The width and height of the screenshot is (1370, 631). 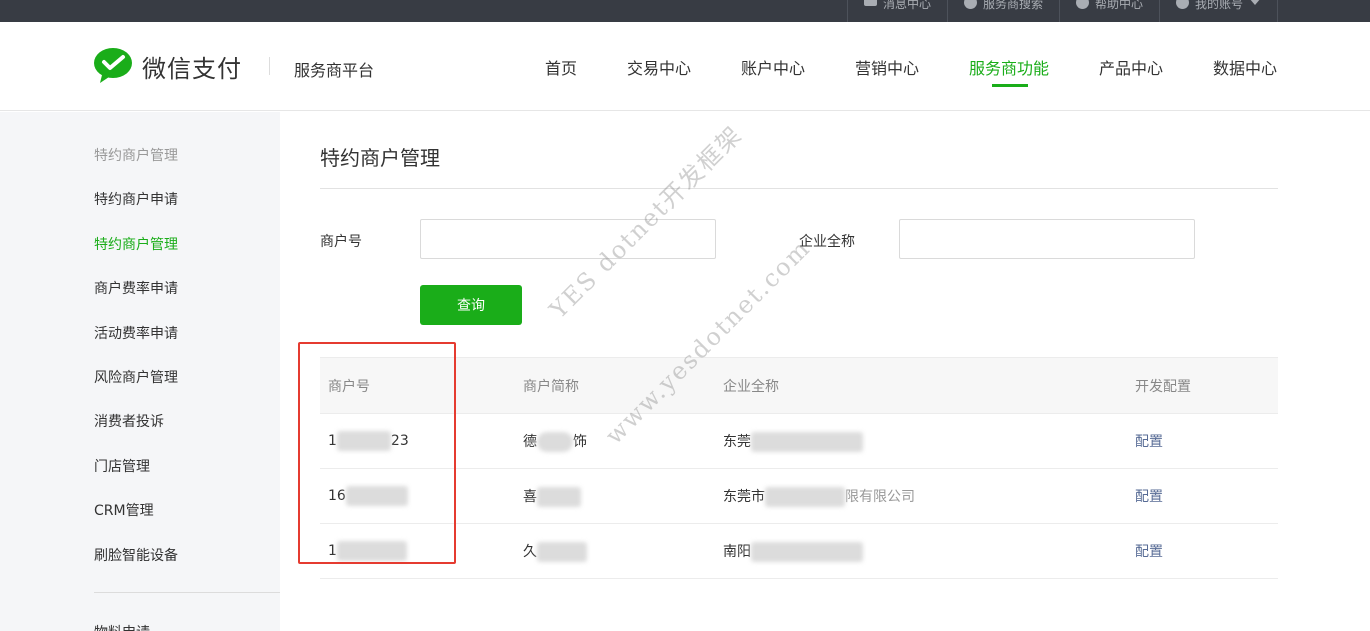 What do you see at coordinates (773, 67) in the screenshot?
I see `nav-accounts: 账户中心` at bounding box center [773, 67].